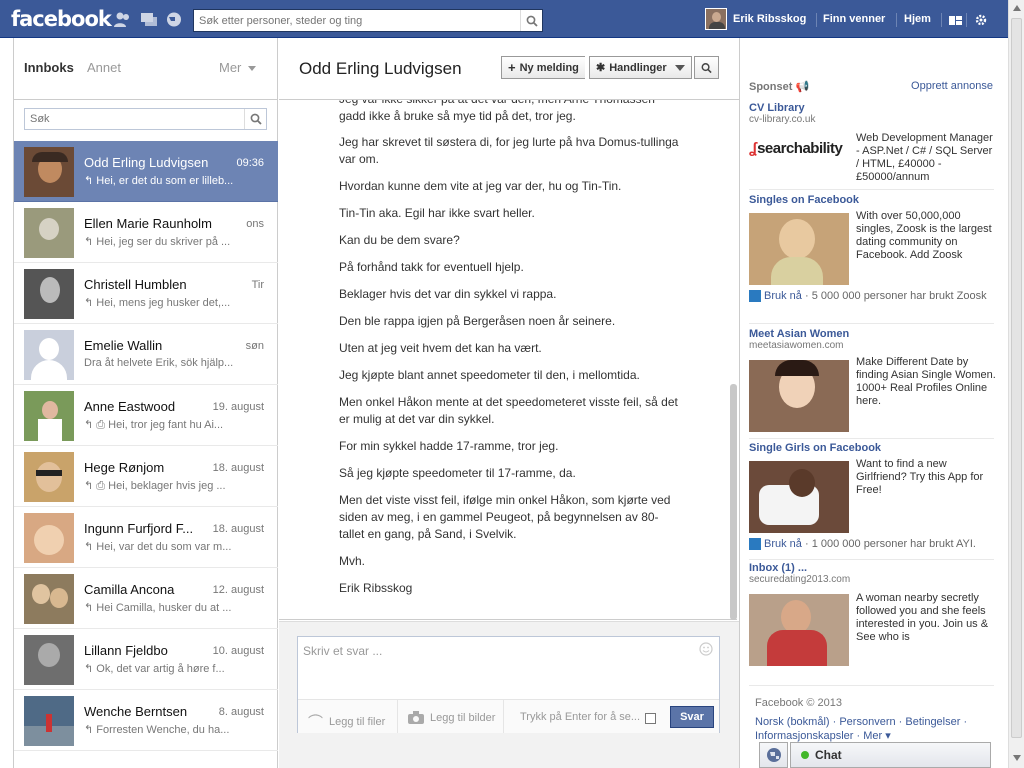  What do you see at coordinates (255, 224) in the screenshot?
I see `thread-date: ons` at bounding box center [255, 224].